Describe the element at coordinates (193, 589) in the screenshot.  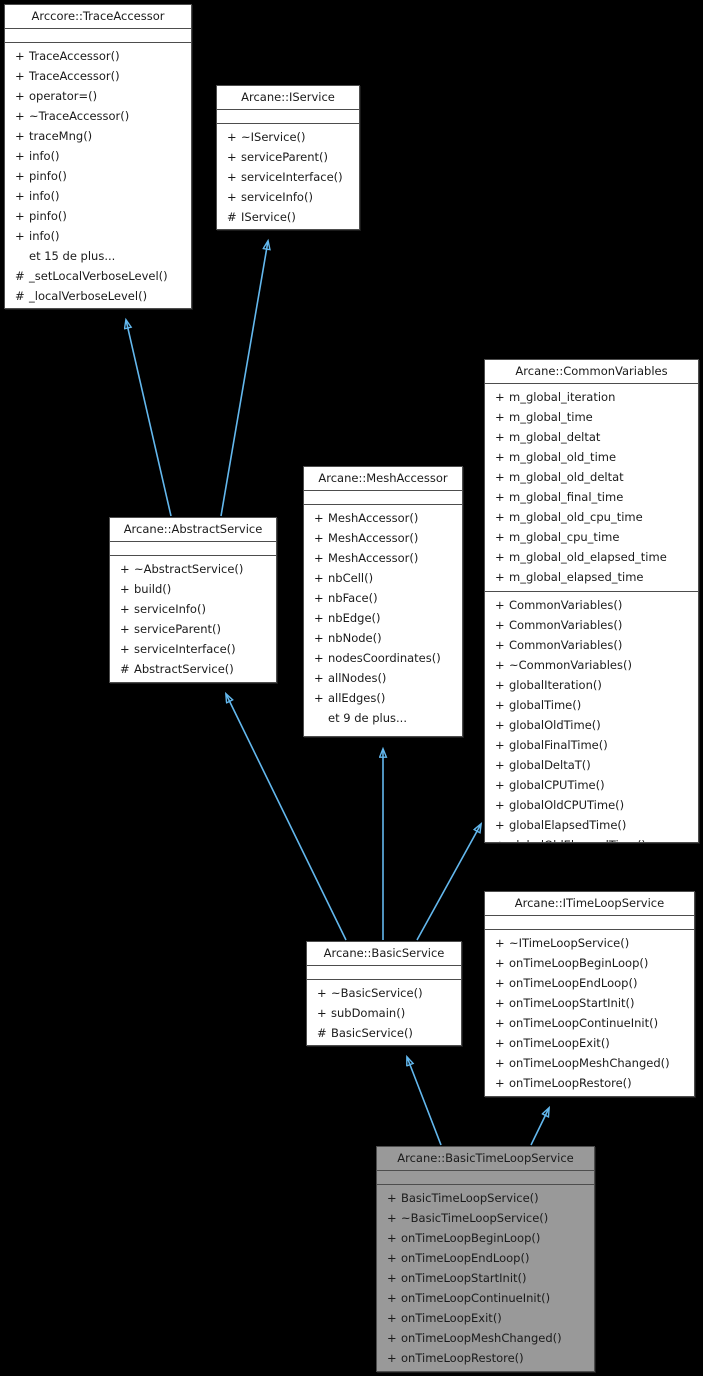
I see `class-member: + build()` at that location.